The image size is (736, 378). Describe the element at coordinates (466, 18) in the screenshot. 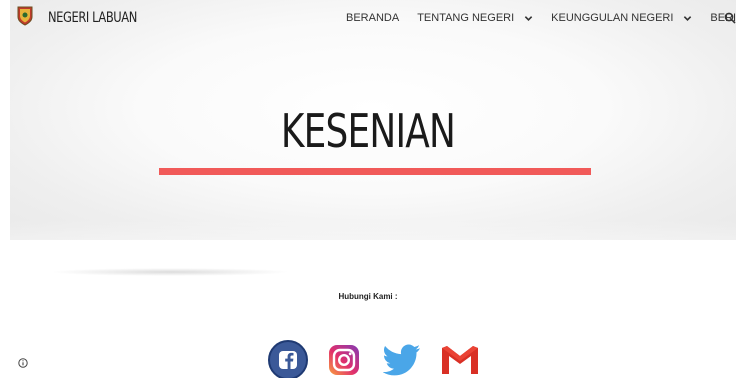

I see `nav-tentang-negeri-label: TENTANG NEGERI` at that location.